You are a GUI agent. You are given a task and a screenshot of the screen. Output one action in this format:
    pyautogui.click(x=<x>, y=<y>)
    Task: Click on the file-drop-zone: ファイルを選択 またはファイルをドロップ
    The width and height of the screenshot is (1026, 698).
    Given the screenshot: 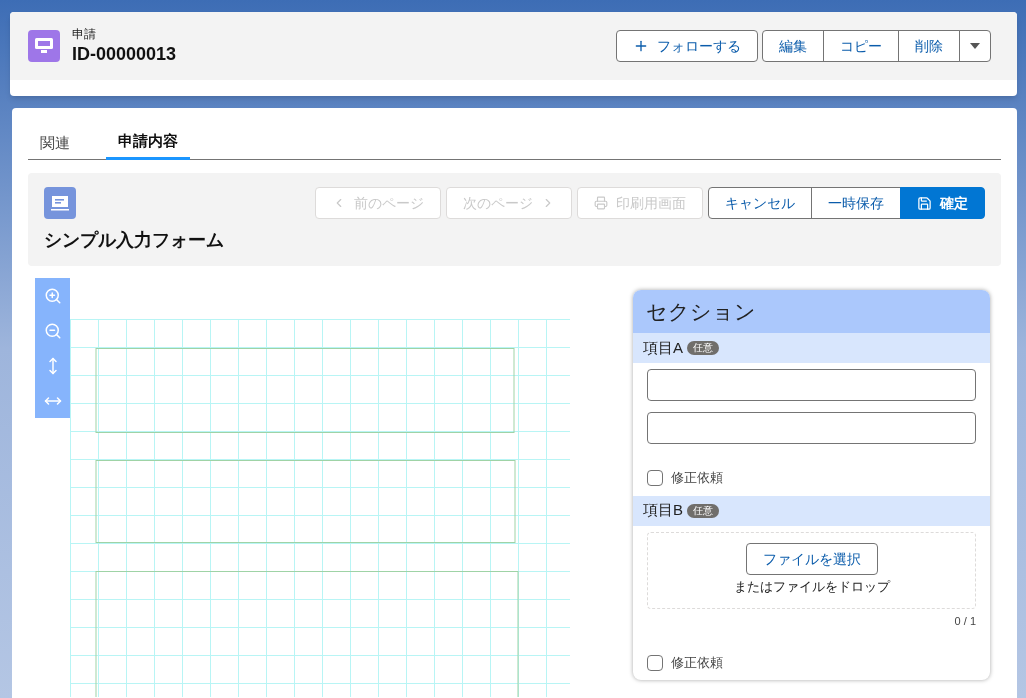 What is the action you would take?
    pyautogui.click(x=811, y=570)
    